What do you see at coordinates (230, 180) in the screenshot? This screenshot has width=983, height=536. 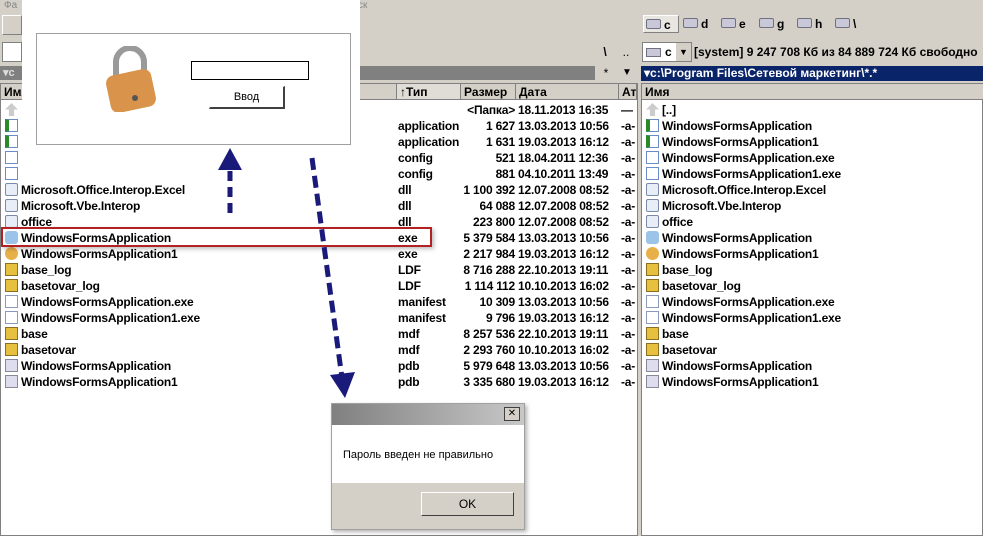 I see `arrow-up-to-login` at bounding box center [230, 180].